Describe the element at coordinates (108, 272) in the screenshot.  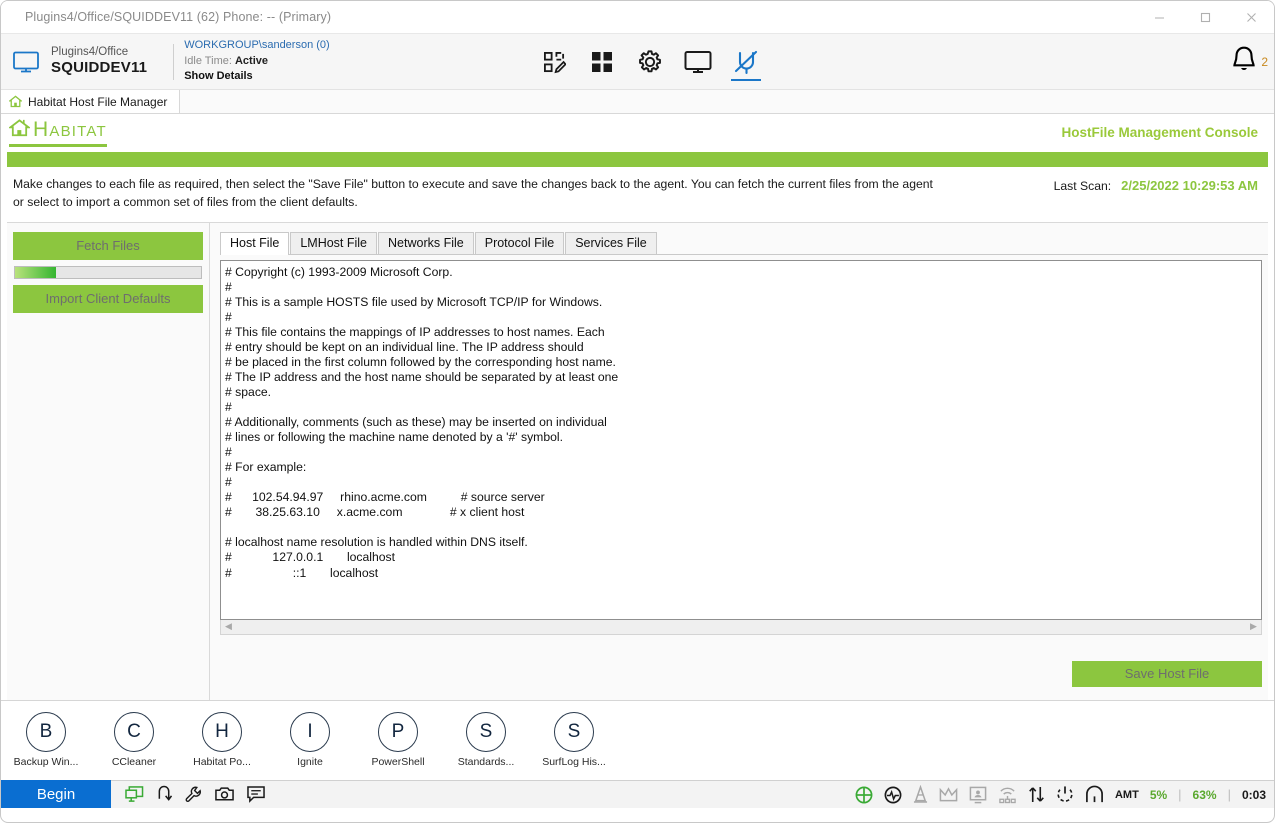
I see `fetch-progress-bar` at that location.